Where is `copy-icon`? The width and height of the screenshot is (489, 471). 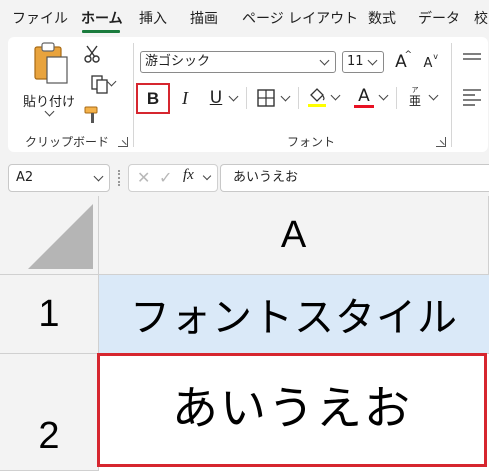
copy-icon is located at coordinates (99, 84).